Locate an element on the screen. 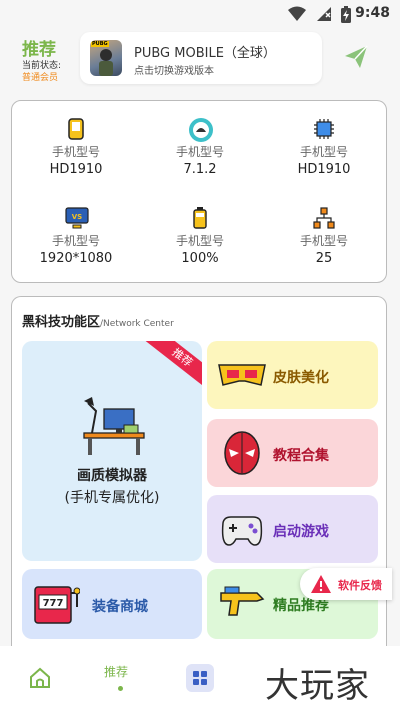 The image size is (400, 711). grid-icon is located at coordinates (200, 678).